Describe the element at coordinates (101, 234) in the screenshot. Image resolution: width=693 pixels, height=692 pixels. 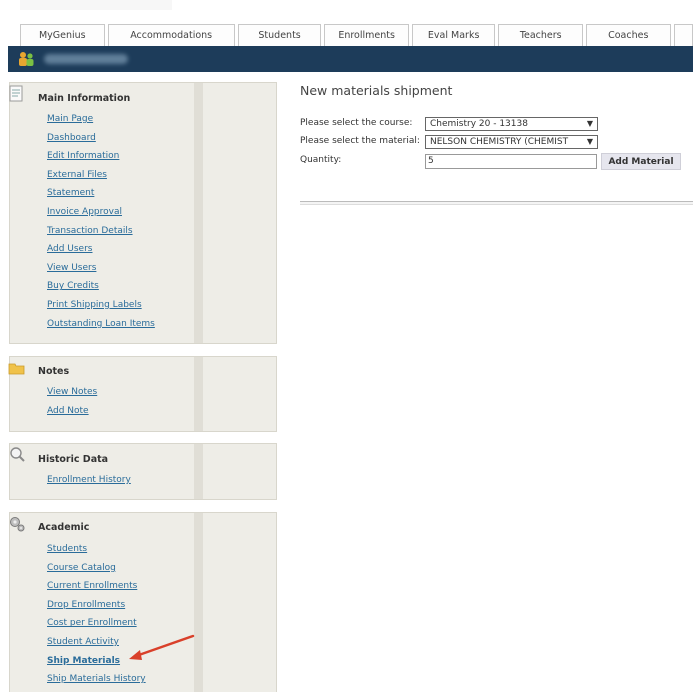
I see `sidebar-item-transaction-details: Transaction Details` at that location.